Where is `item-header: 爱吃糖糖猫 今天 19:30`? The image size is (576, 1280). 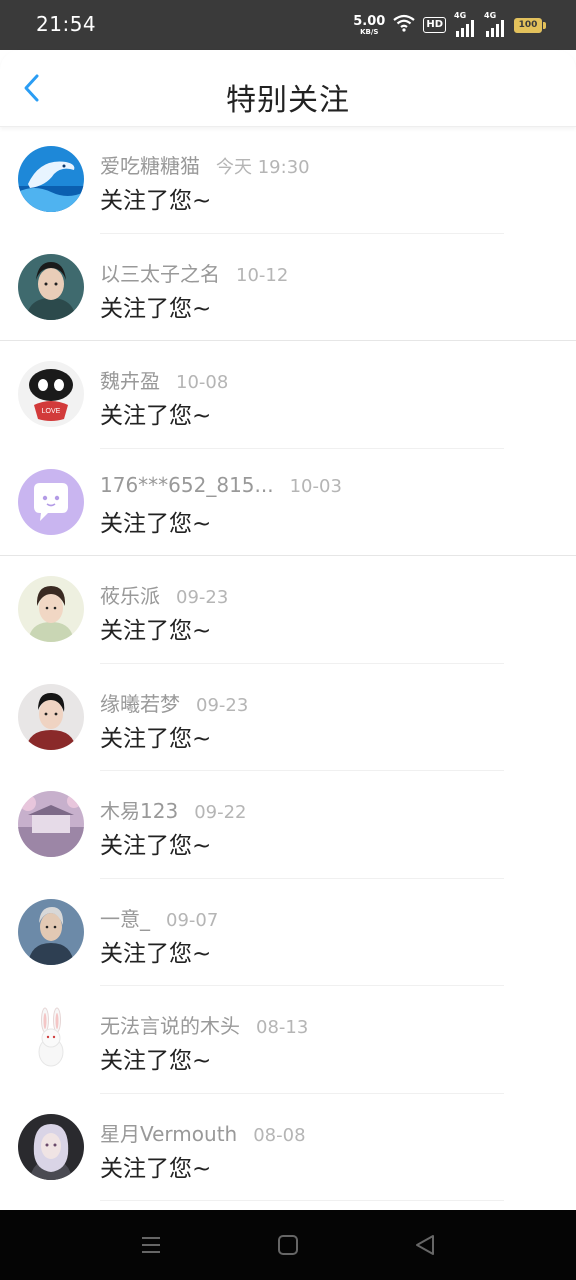
item-header: 爱吃糖糖猫 今天 19:30 is located at coordinates (328, 164).